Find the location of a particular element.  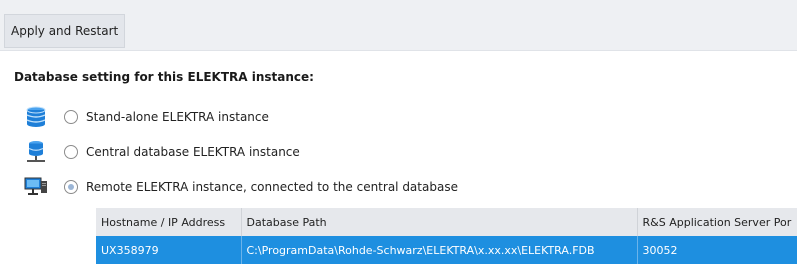

standalone-label: Stand-alone ELEKTRA instance is located at coordinates (177, 117).